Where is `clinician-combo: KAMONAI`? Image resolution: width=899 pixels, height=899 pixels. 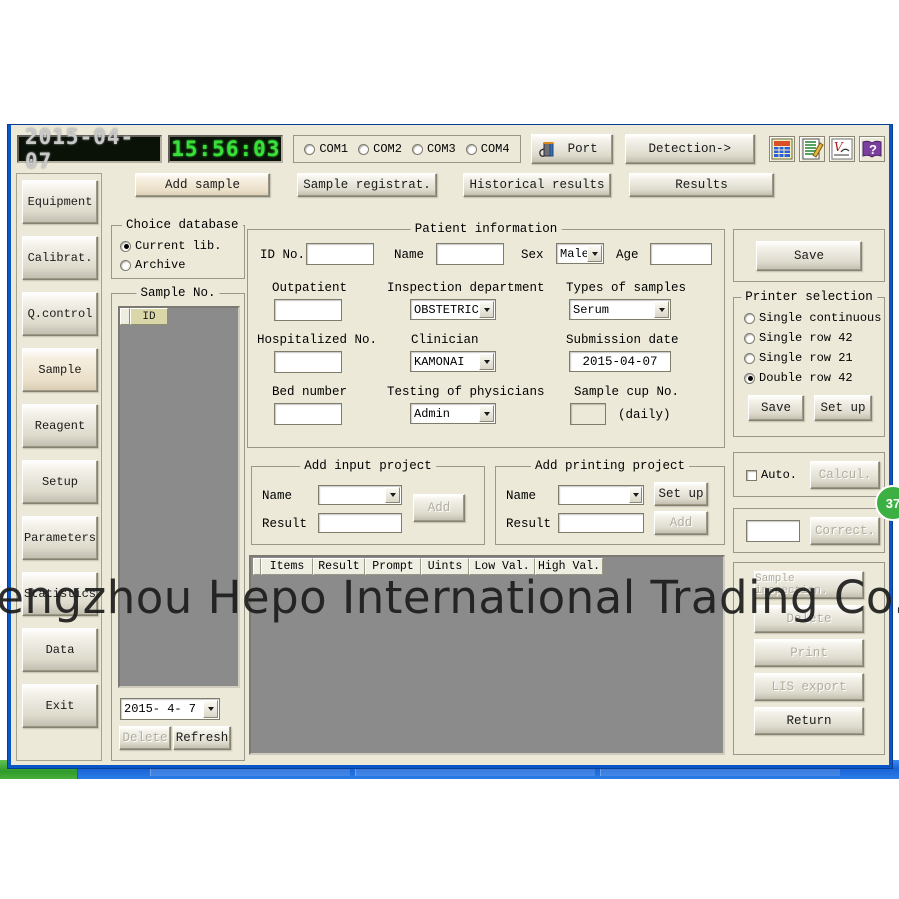 clinician-combo: KAMONAI is located at coordinates (453, 361).